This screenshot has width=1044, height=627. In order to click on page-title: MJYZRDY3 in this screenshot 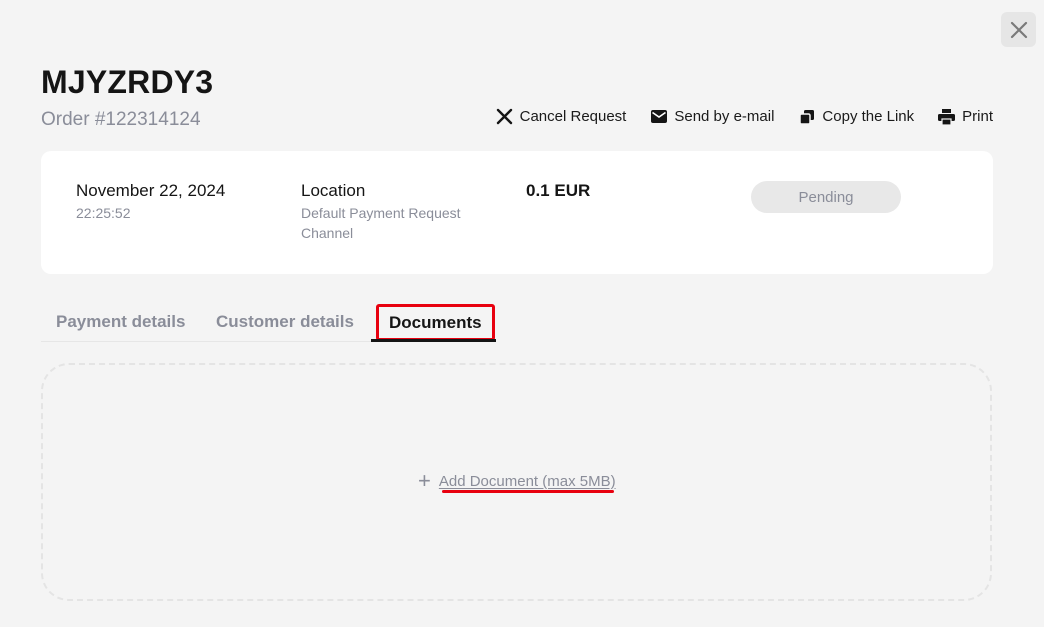, I will do `click(127, 82)`.